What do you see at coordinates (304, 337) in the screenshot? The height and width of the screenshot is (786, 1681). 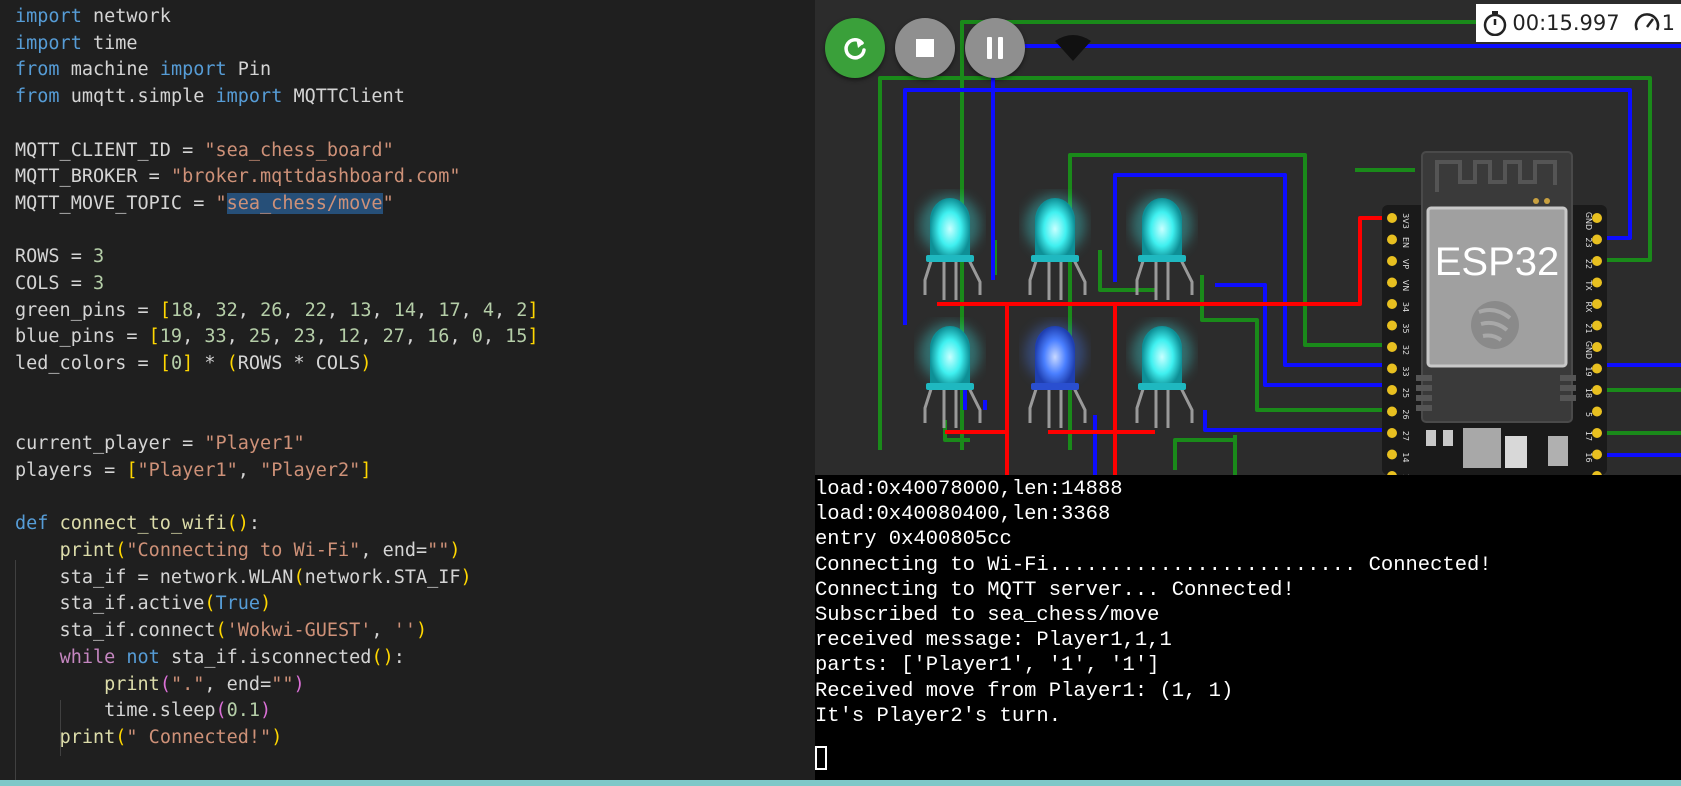 I see `code-token: 23` at bounding box center [304, 337].